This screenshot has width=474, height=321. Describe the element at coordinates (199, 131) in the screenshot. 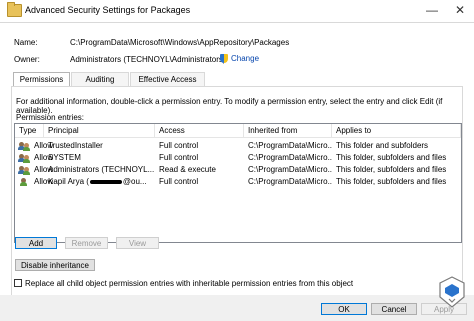

I see `column-header-access: Access` at that location.